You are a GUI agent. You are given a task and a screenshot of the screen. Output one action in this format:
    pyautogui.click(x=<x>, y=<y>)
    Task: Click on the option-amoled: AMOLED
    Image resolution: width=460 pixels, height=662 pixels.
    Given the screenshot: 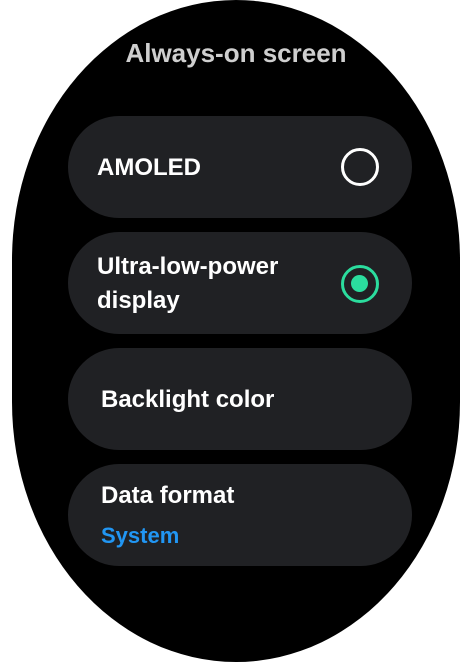 What is the action you would take?
    pyautogui.click(x=240, y=167)
    